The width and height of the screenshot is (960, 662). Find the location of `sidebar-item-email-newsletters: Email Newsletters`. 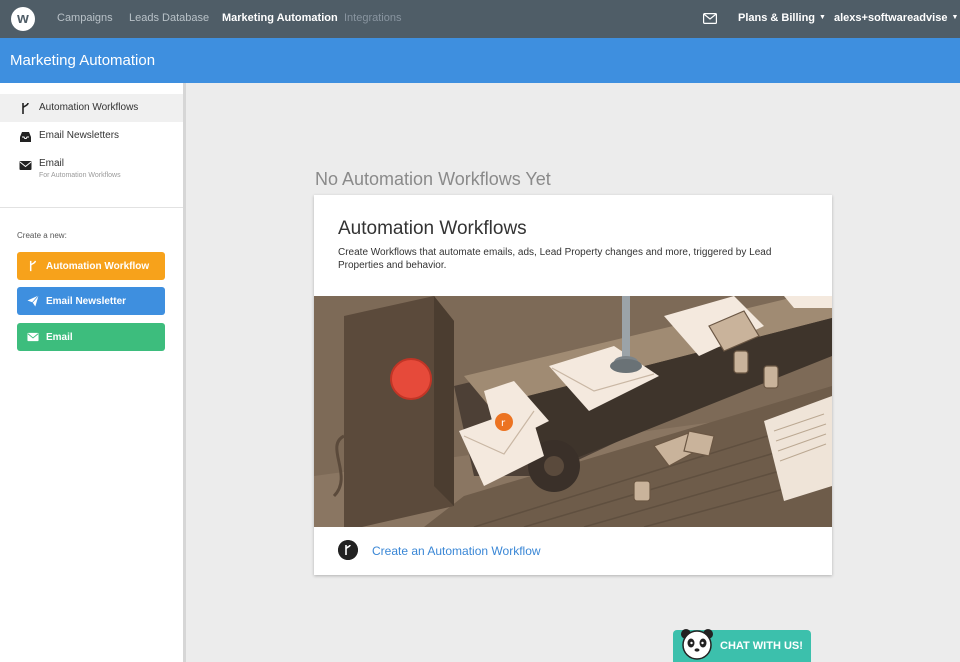

sidebar-item-email-newsletters: Email Newsletters is located at coordinates (91, 136).